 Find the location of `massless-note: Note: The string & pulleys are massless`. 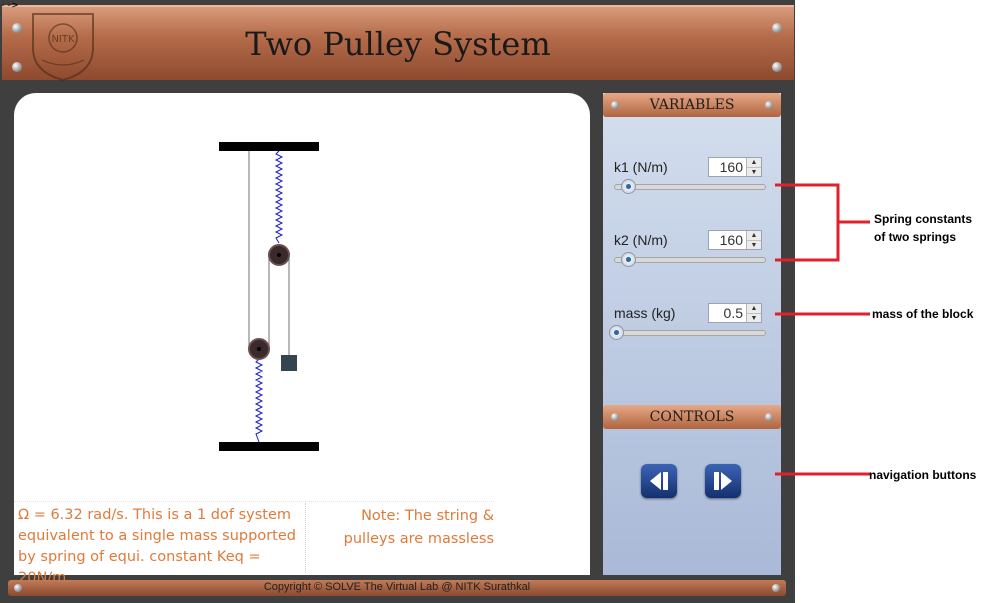

massless-note: Note: The string & pulleys are massless is located at coordinates (418, 527).